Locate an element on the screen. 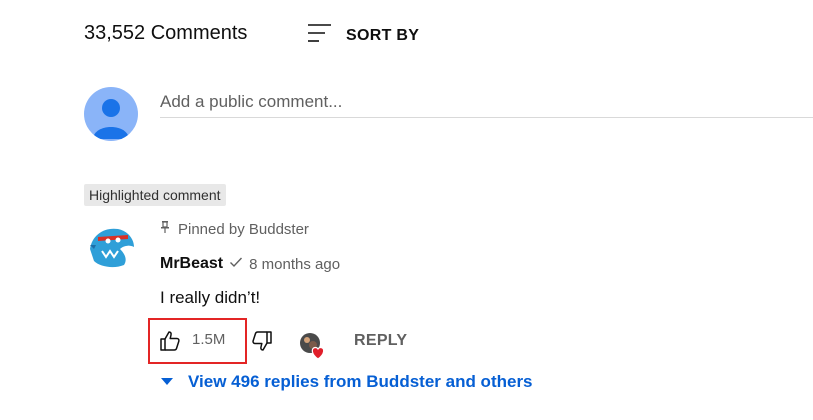 The image size is (813, 420). comment-timestamp: 8 months ago is located at coordinates (294, 264).